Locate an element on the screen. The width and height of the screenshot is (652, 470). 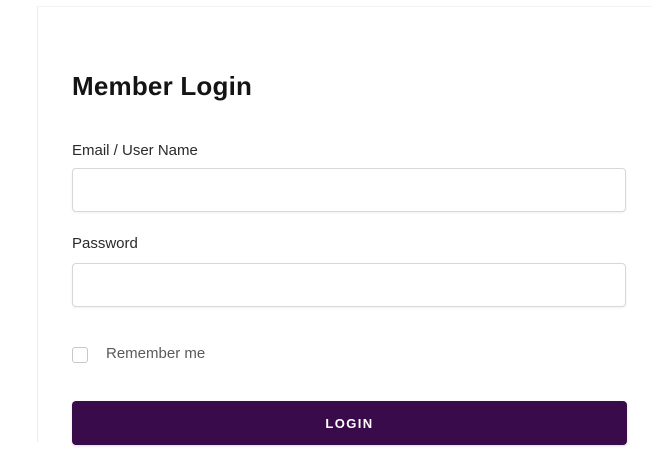
form-title: Member Login is located at coordinates (162, 86).